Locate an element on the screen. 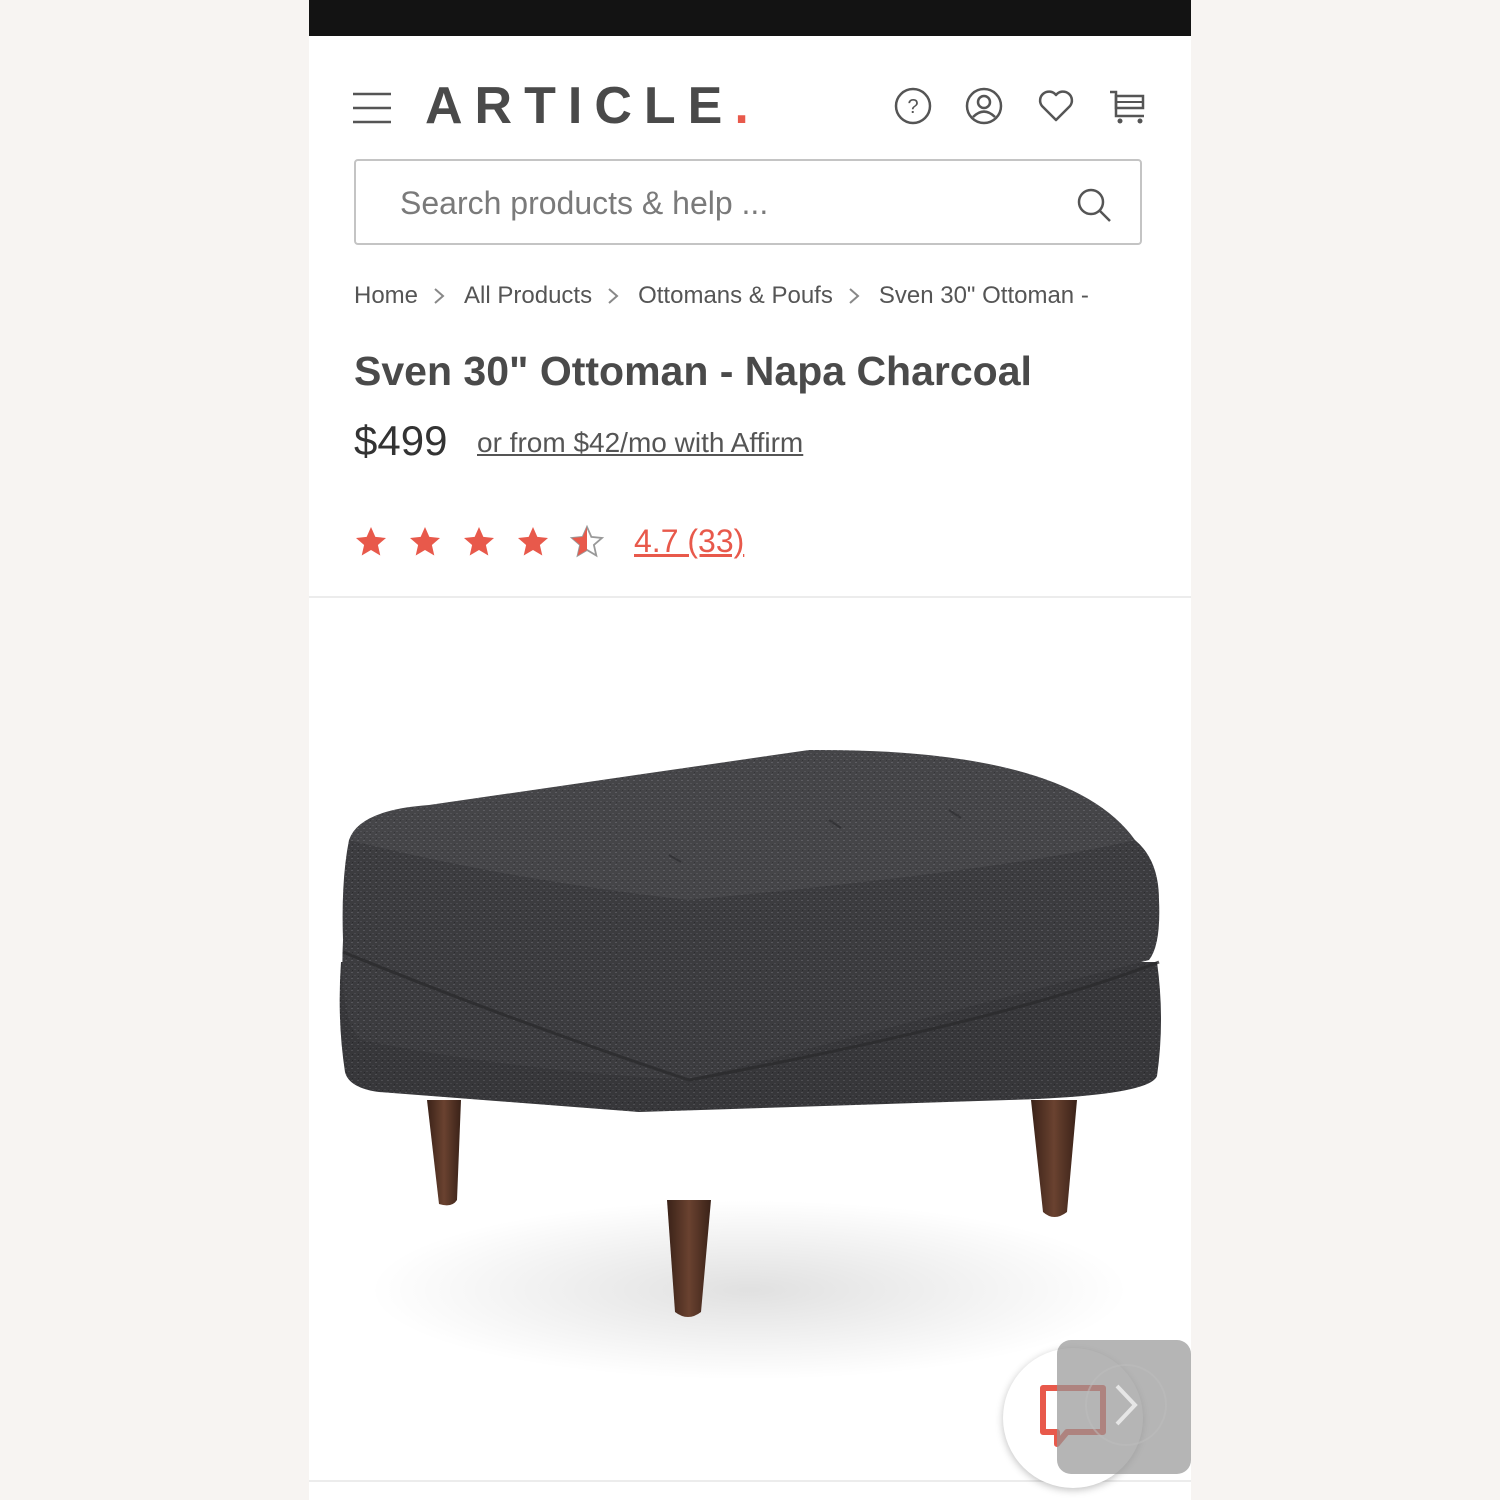 Image resolution: width=1500 pixels, height=1500 pixels. star-half-icon is located at coordinates (595, 543).